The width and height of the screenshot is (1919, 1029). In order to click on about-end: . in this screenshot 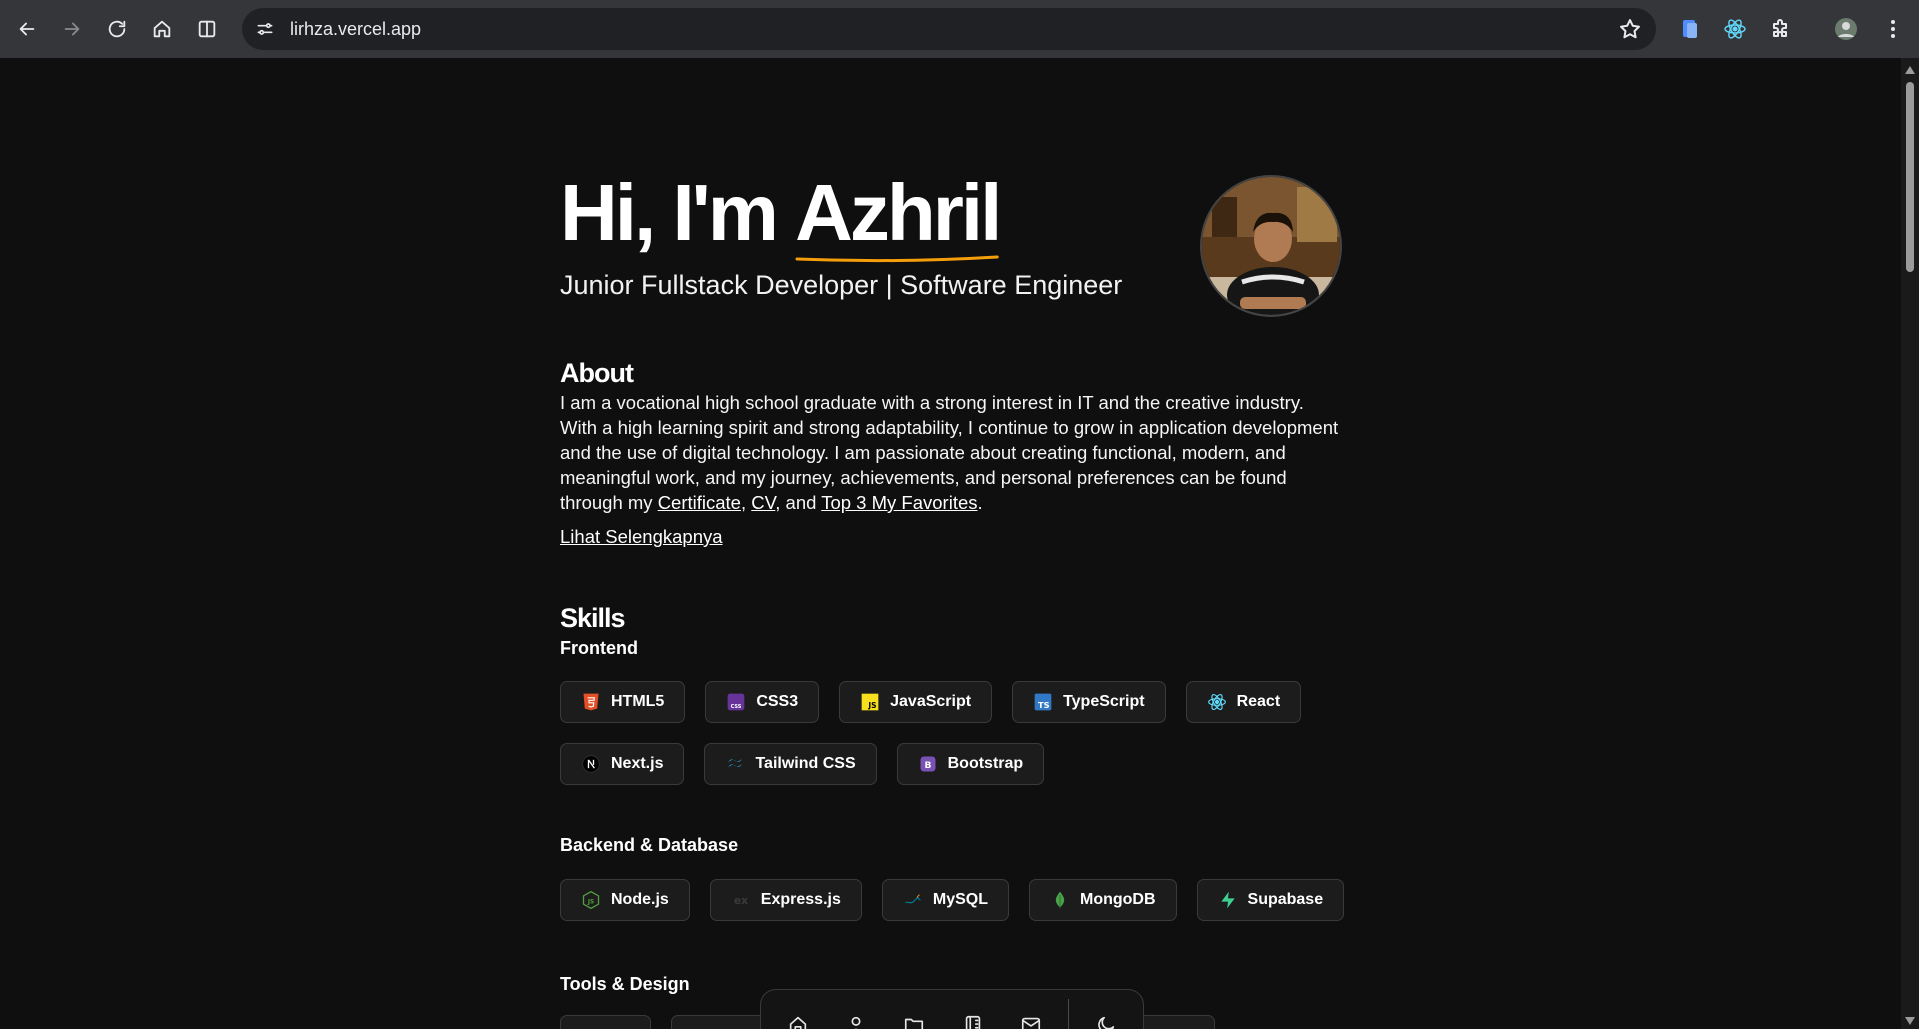, I will do `click(980, 502)`.